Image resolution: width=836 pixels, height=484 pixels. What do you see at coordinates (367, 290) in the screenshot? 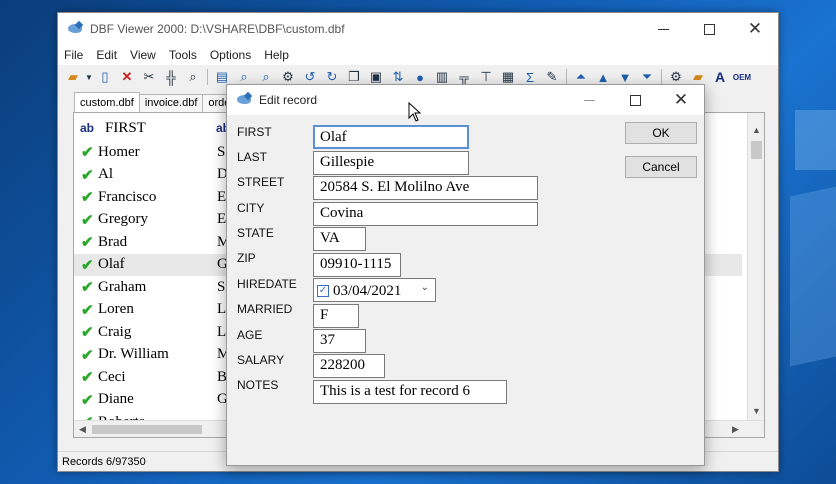
I see `hiredate-value: 03/04/2021` at bounding box center [367, 290].